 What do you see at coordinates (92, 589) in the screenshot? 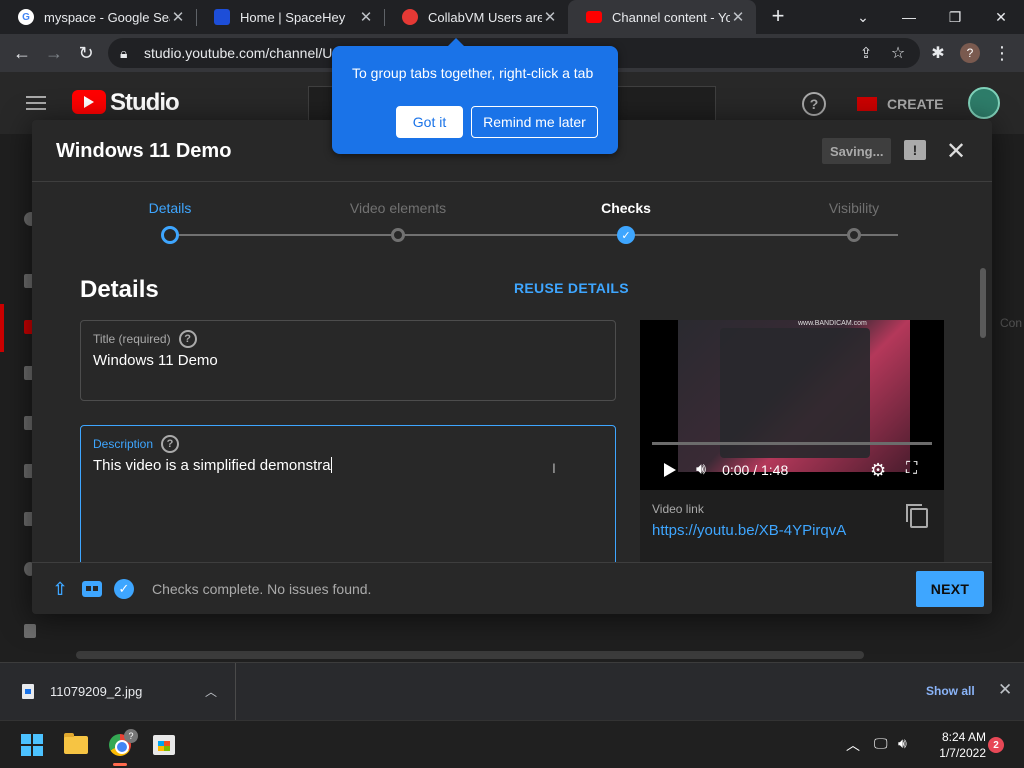
I see `hd-processing-icon` at bounding box center [92, 589].